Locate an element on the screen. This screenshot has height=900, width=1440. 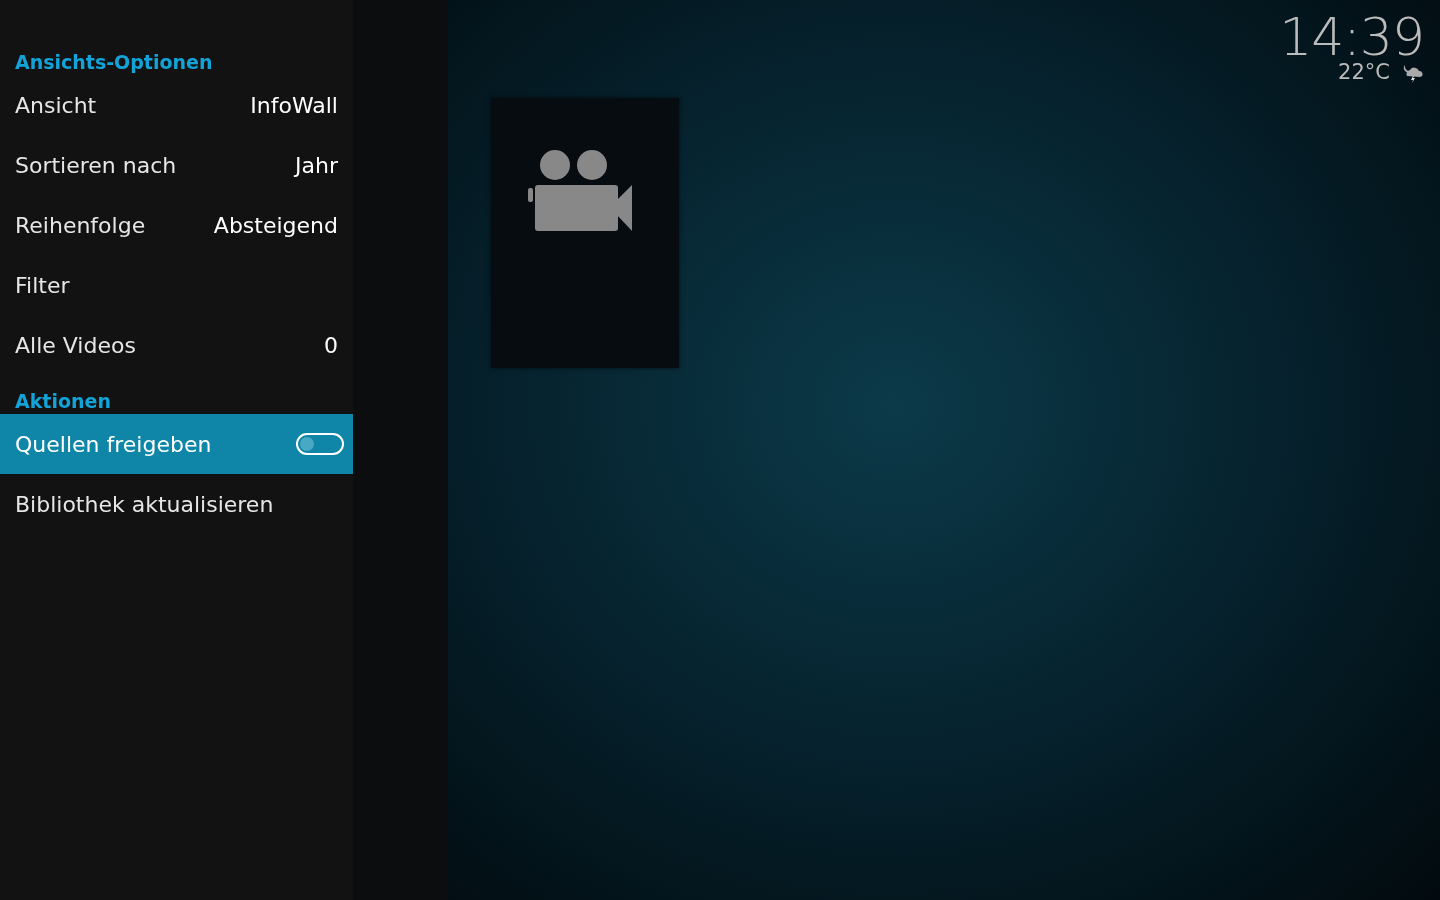
video-camera-icon is located at coordinates (581, 191).